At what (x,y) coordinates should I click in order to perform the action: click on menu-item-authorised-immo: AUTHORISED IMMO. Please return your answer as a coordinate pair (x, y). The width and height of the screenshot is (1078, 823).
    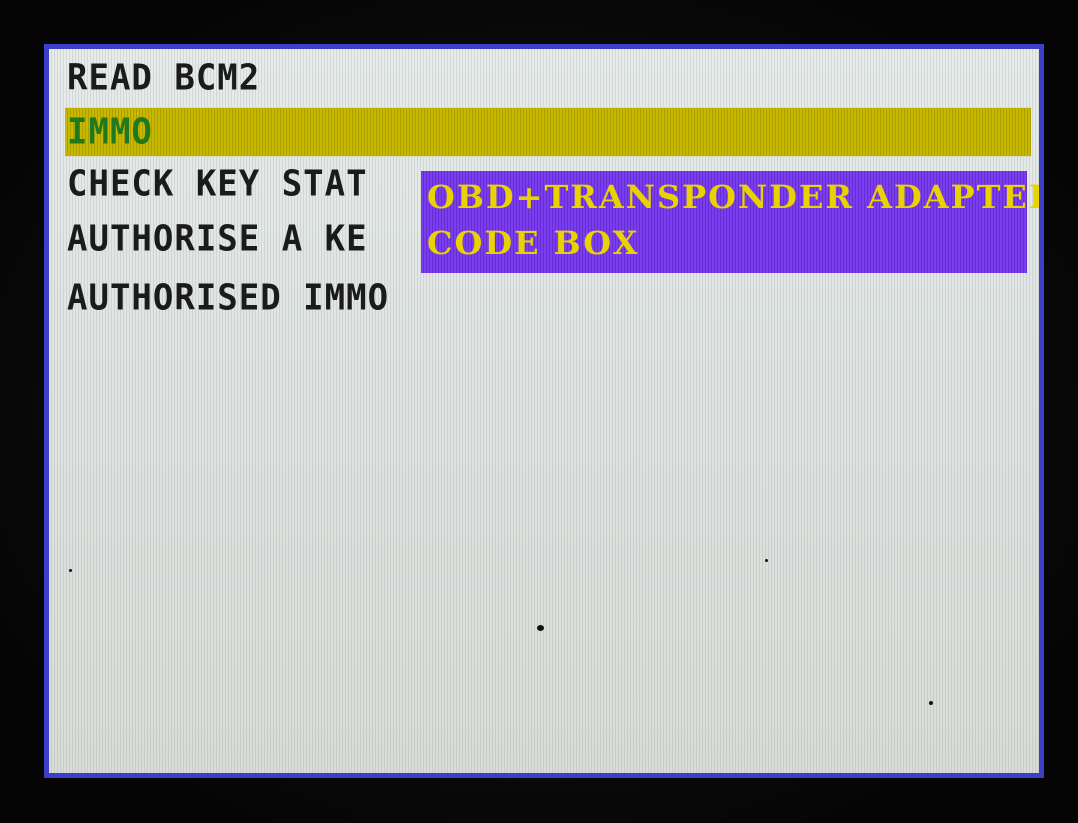
    Looking at the image, I should click on (228, 298).